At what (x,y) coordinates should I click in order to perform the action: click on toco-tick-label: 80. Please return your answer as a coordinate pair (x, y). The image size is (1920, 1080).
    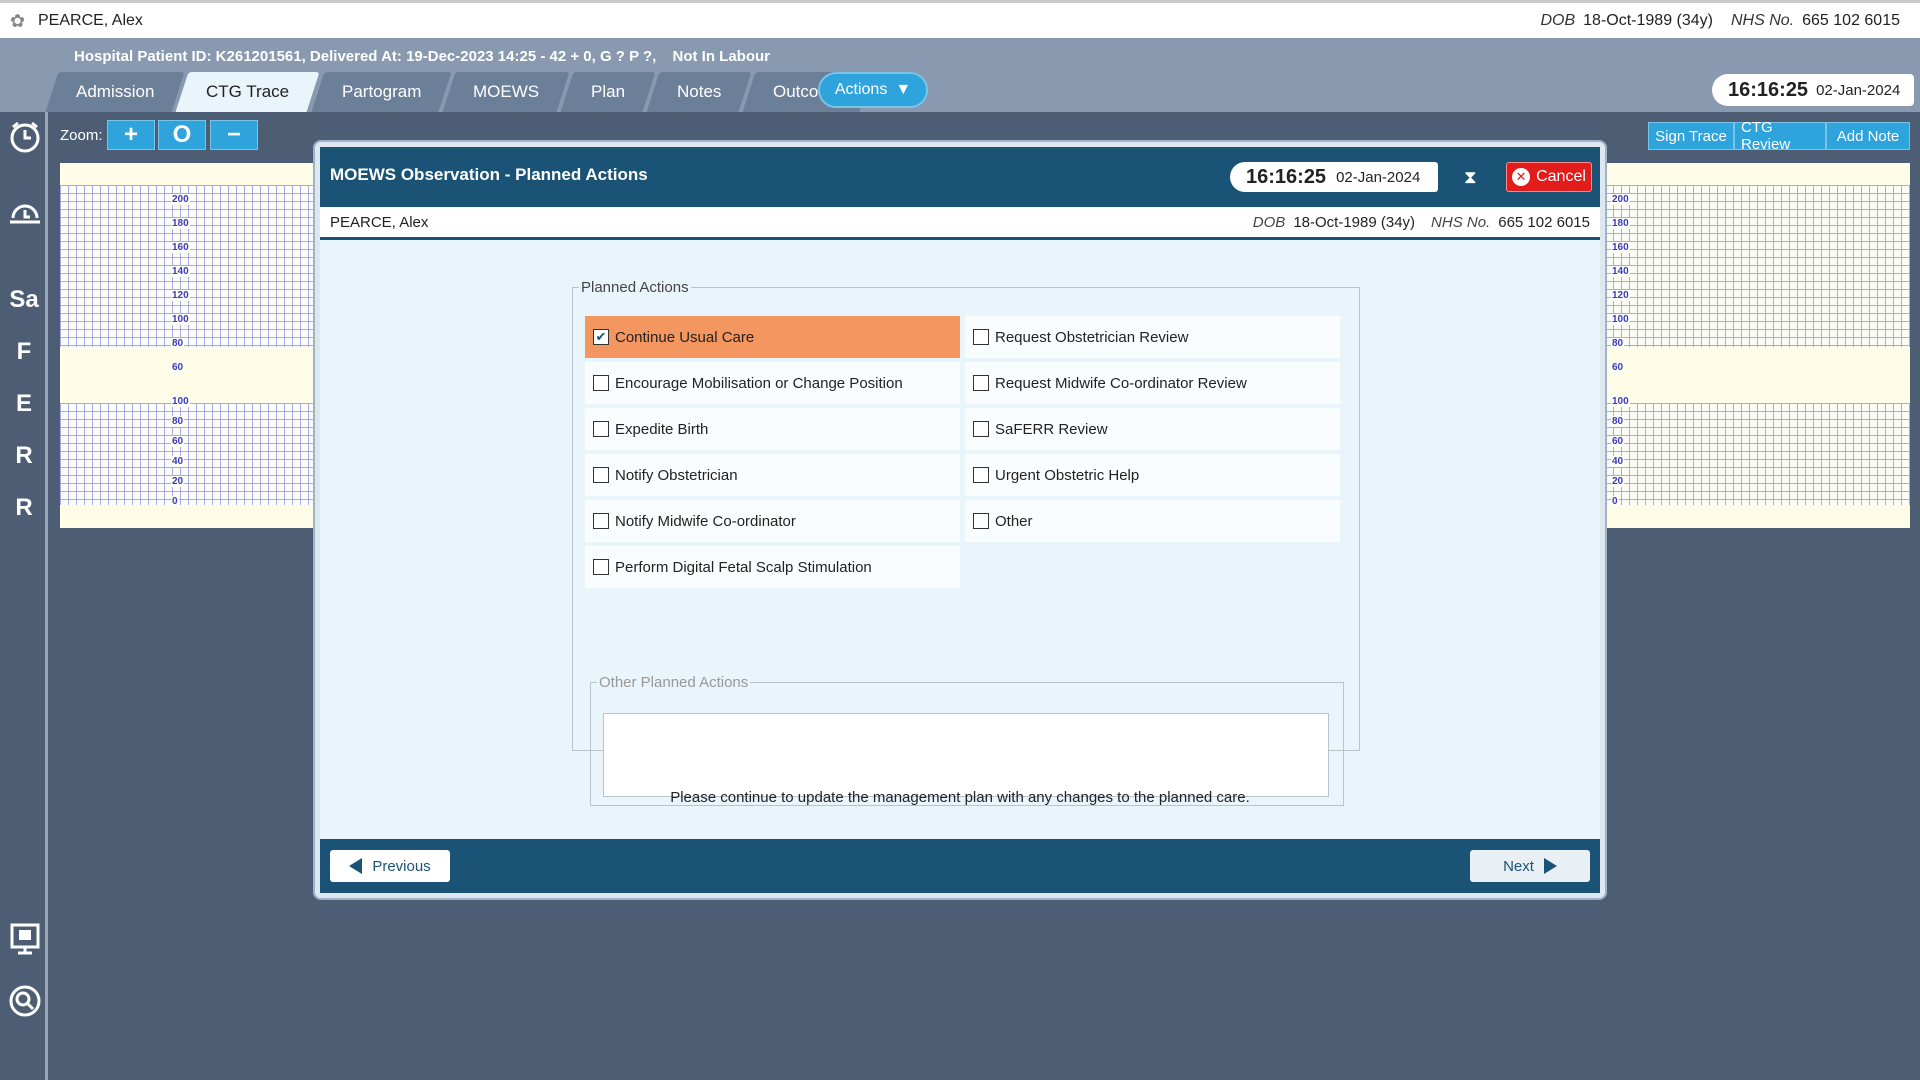
    Looking at the image, I should click on (1618, 421).